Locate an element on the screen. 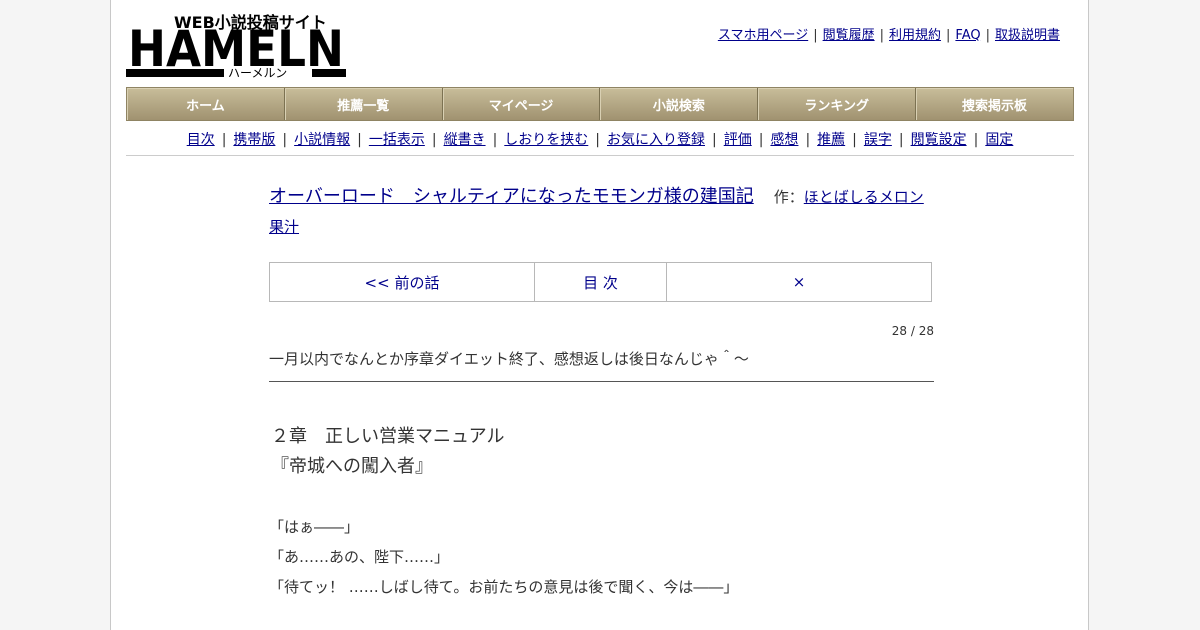  sub-nav-all: 一括表示 is located at coordinates (397, 140).